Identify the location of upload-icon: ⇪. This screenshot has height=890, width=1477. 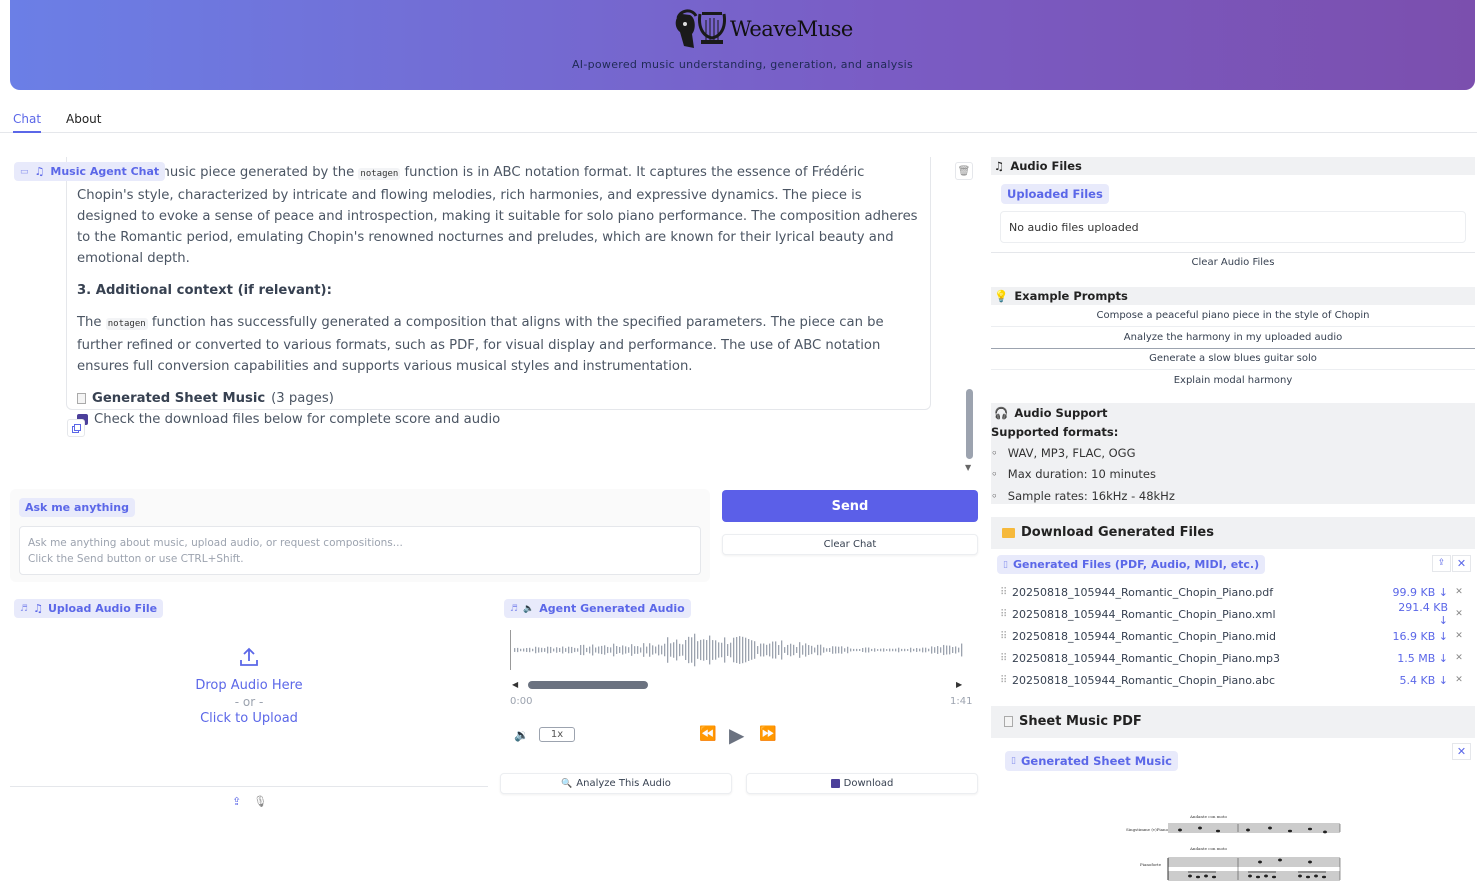
(1441, 563).